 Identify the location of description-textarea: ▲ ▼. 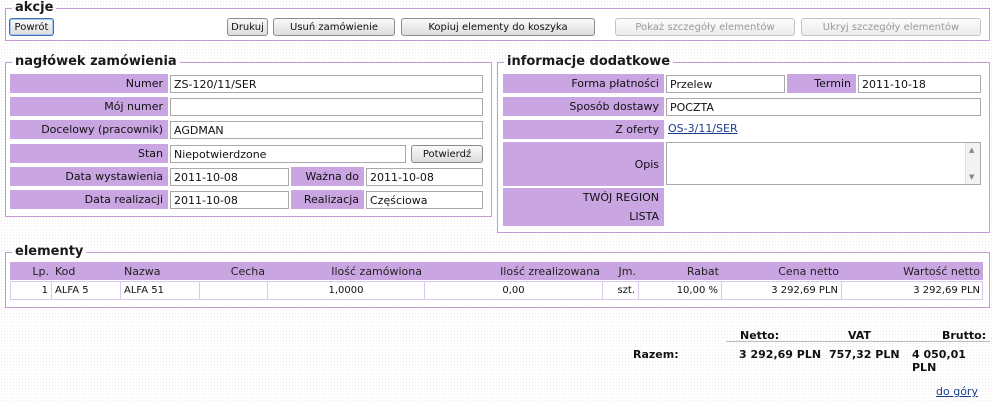
(823, 163).